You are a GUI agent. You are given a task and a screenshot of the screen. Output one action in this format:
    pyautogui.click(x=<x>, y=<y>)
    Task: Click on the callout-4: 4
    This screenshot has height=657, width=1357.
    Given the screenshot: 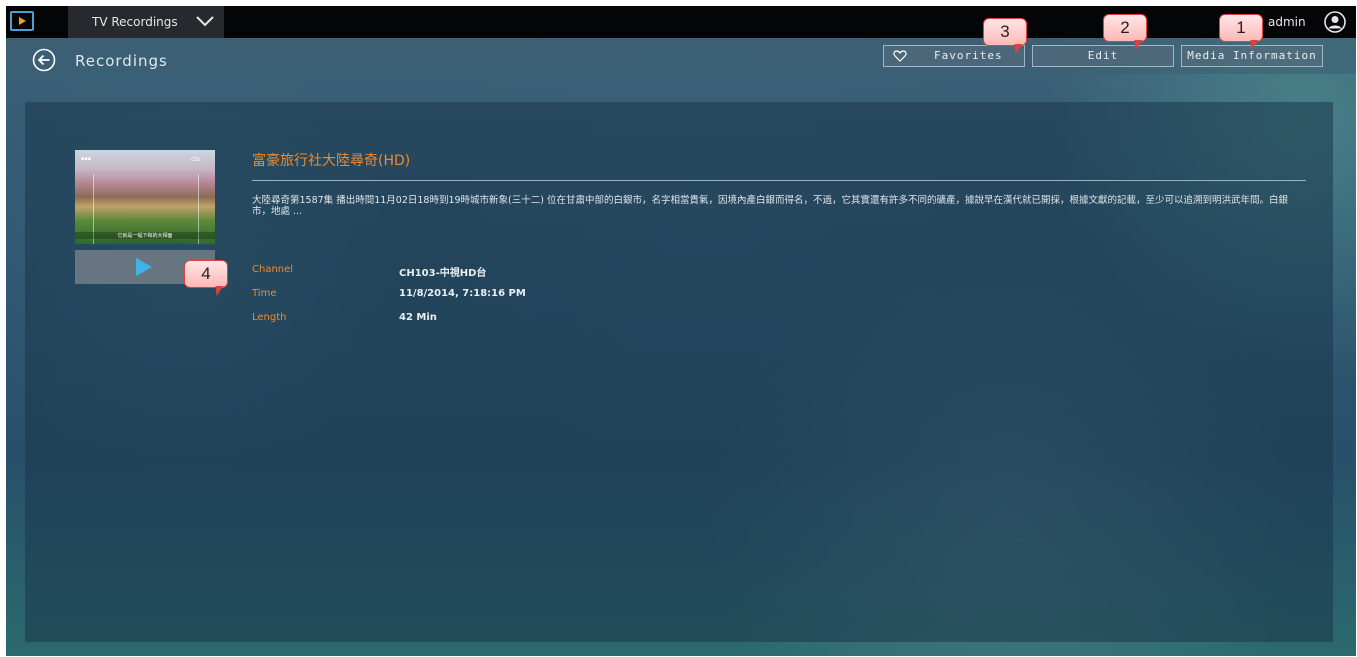 What is the action you would take?
    pyautogui.click(x=206, y=274)
    